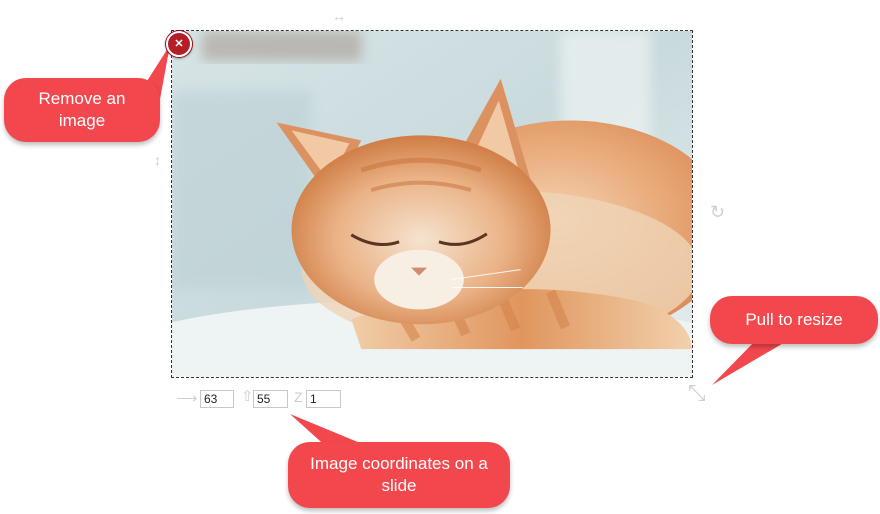  I want to click on remove-image-button: ✕, so click(179, 44).